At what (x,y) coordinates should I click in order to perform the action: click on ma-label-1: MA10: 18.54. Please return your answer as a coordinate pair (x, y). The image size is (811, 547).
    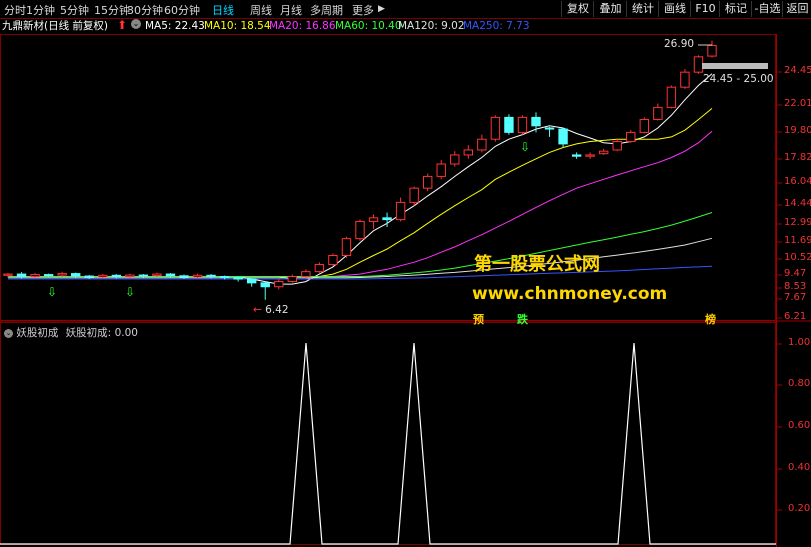
    Looking at the image, I should click on (237, 26).